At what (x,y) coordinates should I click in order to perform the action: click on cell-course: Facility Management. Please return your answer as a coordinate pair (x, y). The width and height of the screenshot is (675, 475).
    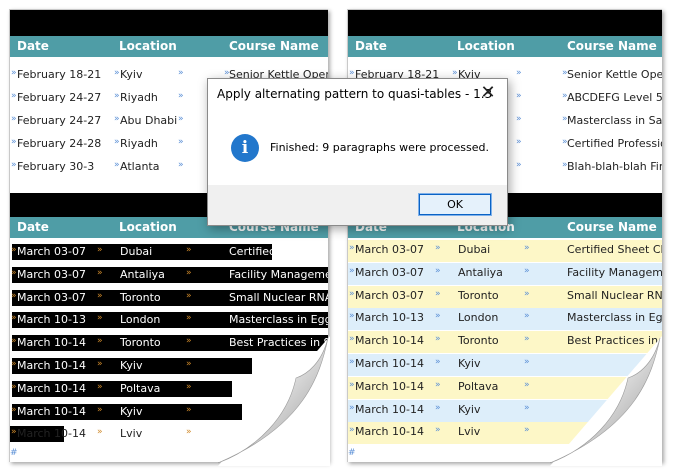
    Looking at the image, I should click on (278, 274).